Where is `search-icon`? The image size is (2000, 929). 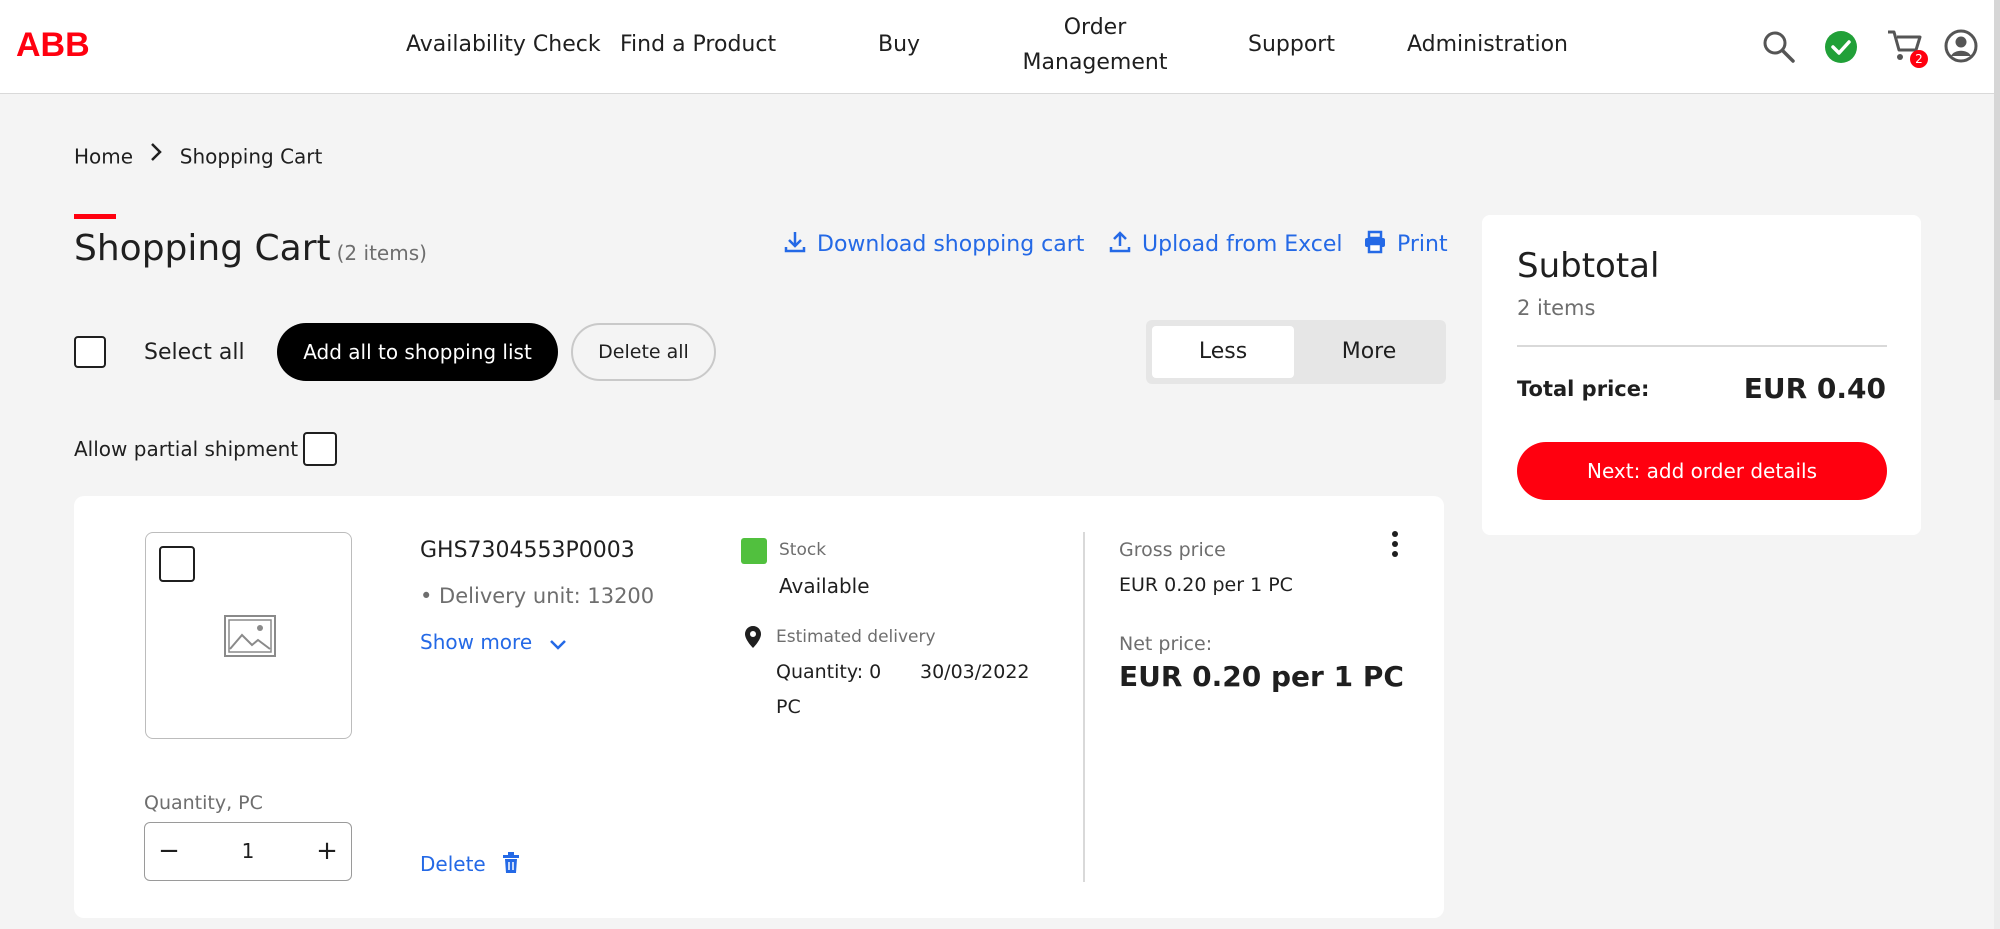 search-icon is located at coordinates (1779, 47).